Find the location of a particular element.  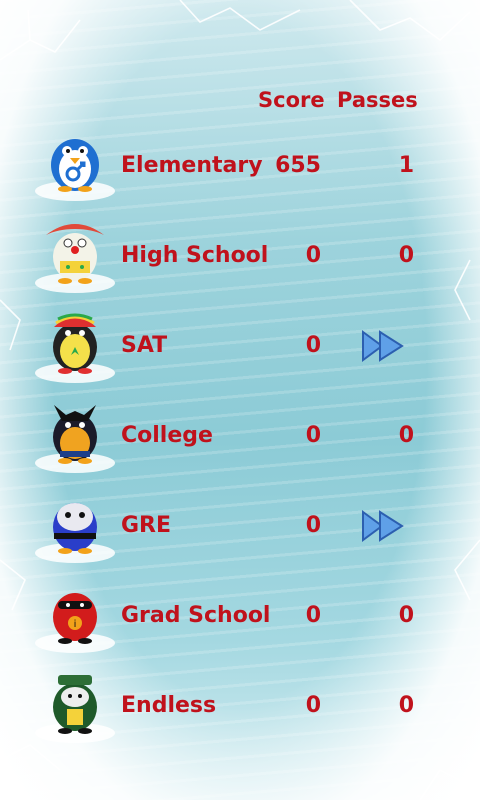

level-row-high-school: High School 0 0 is located at coordinates (240, 260).